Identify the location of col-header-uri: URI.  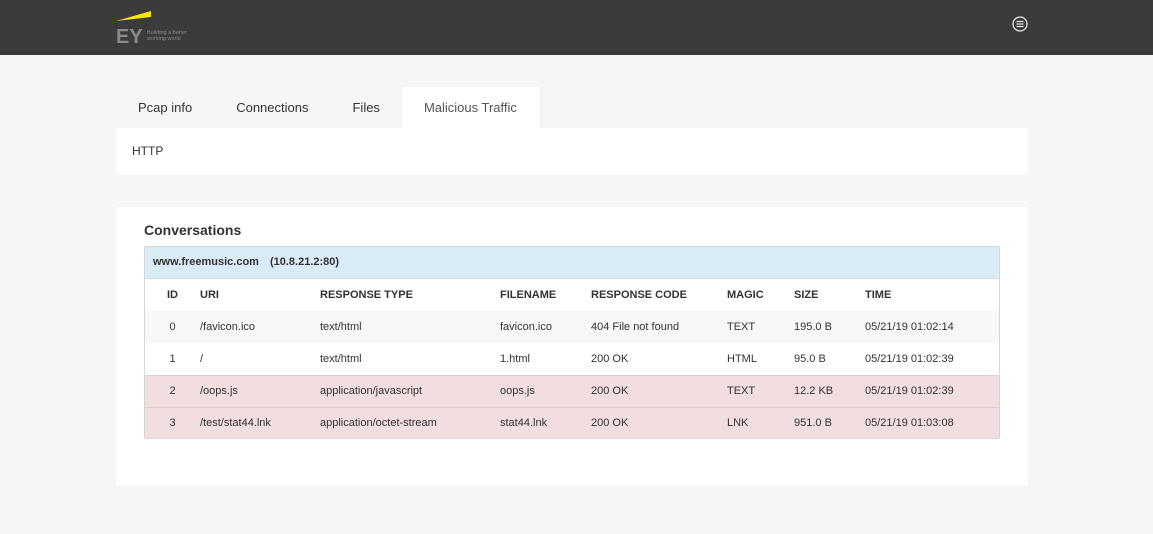
(260, 295).